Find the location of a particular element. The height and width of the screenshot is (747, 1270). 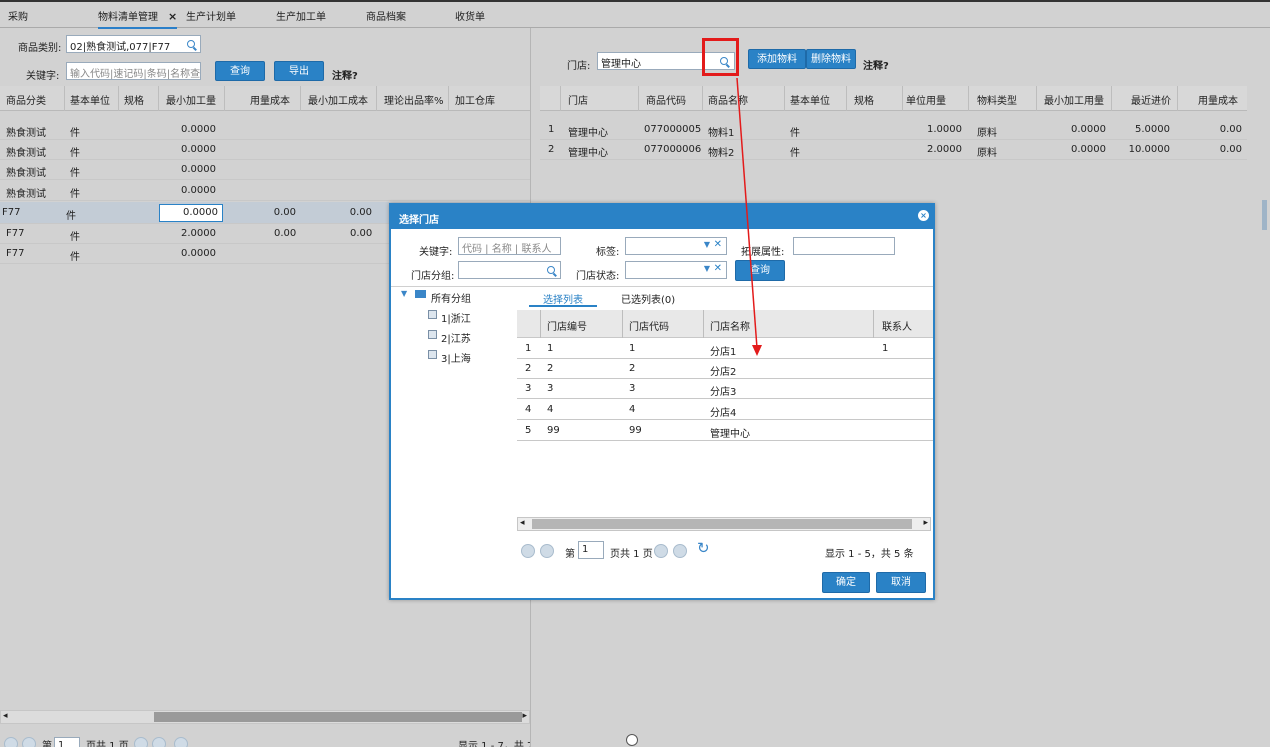

tree-root: 所有分组 is located at coordinates (451, 297).